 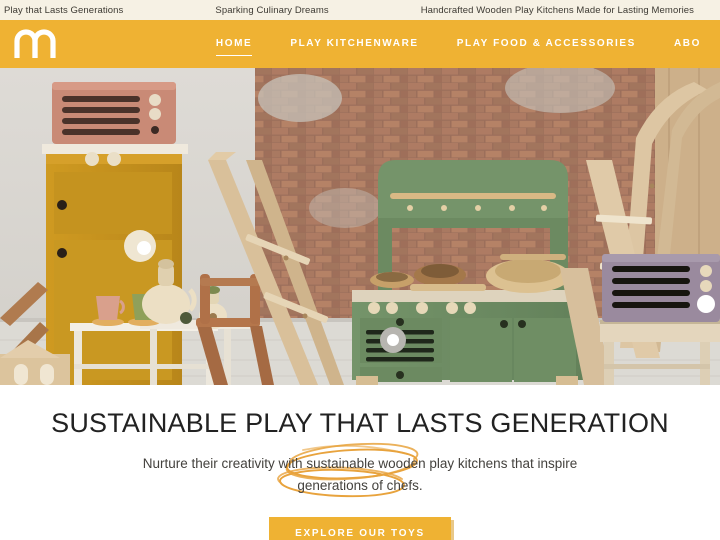 I want to click on nav-link-play-food-accessories: PLAY FOOD & ACCESSORIES, so click(x=546, y=44).